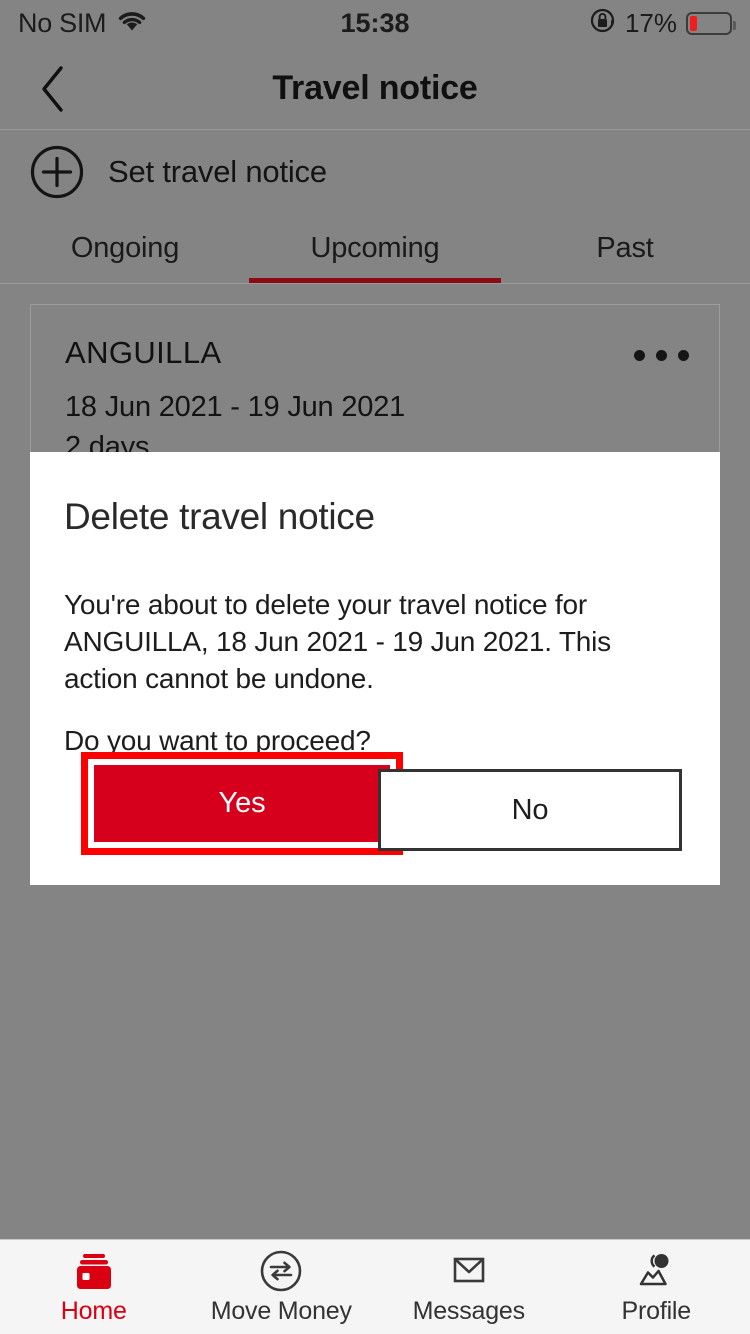 The image size is (750, 1334). Describe the element at coordinates (656, 1271) in the screenshot. I see `people-icon` at that location.